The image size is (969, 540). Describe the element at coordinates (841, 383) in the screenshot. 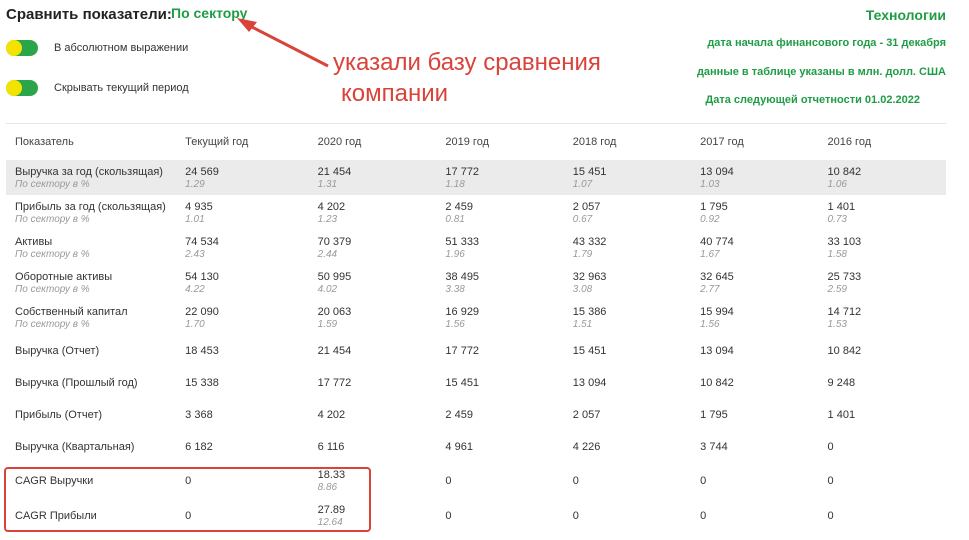

I see `value-cell: 9 248` at that location.